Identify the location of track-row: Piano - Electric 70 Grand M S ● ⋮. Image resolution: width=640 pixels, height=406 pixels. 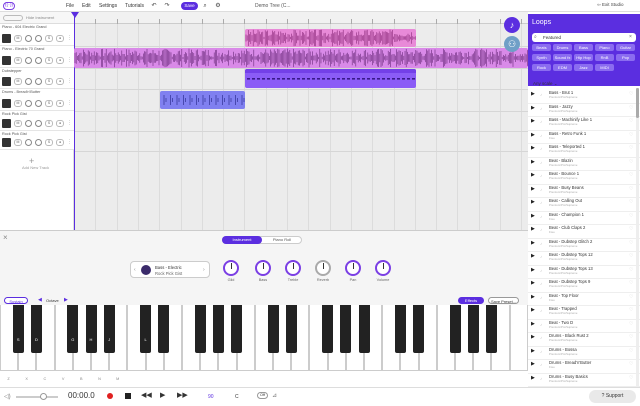
(37, 57).